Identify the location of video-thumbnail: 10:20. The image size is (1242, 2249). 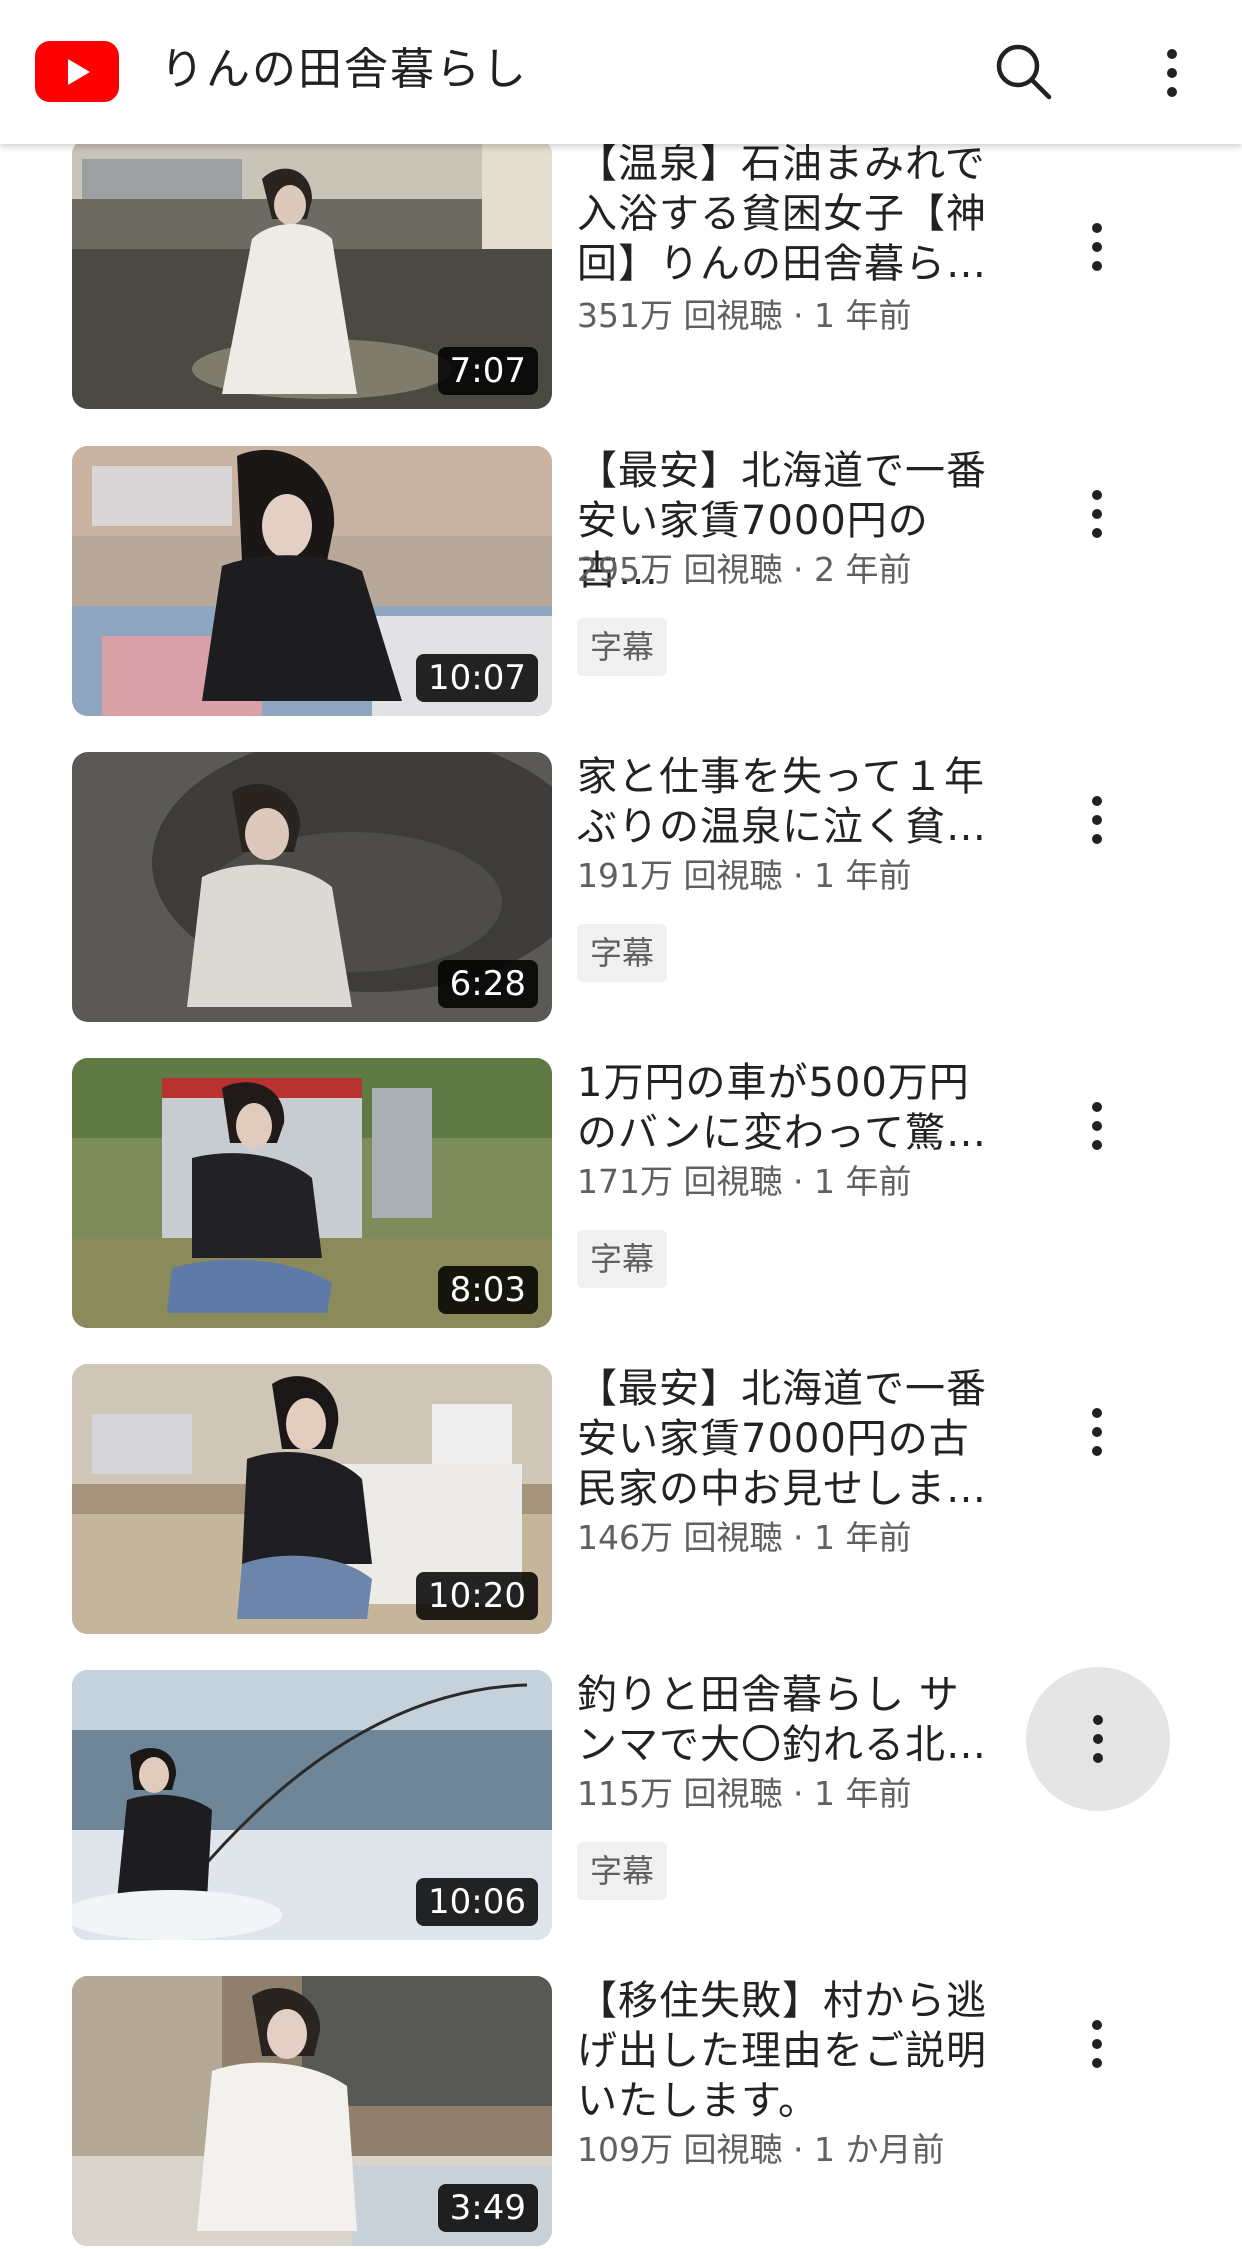
(312, 1499).